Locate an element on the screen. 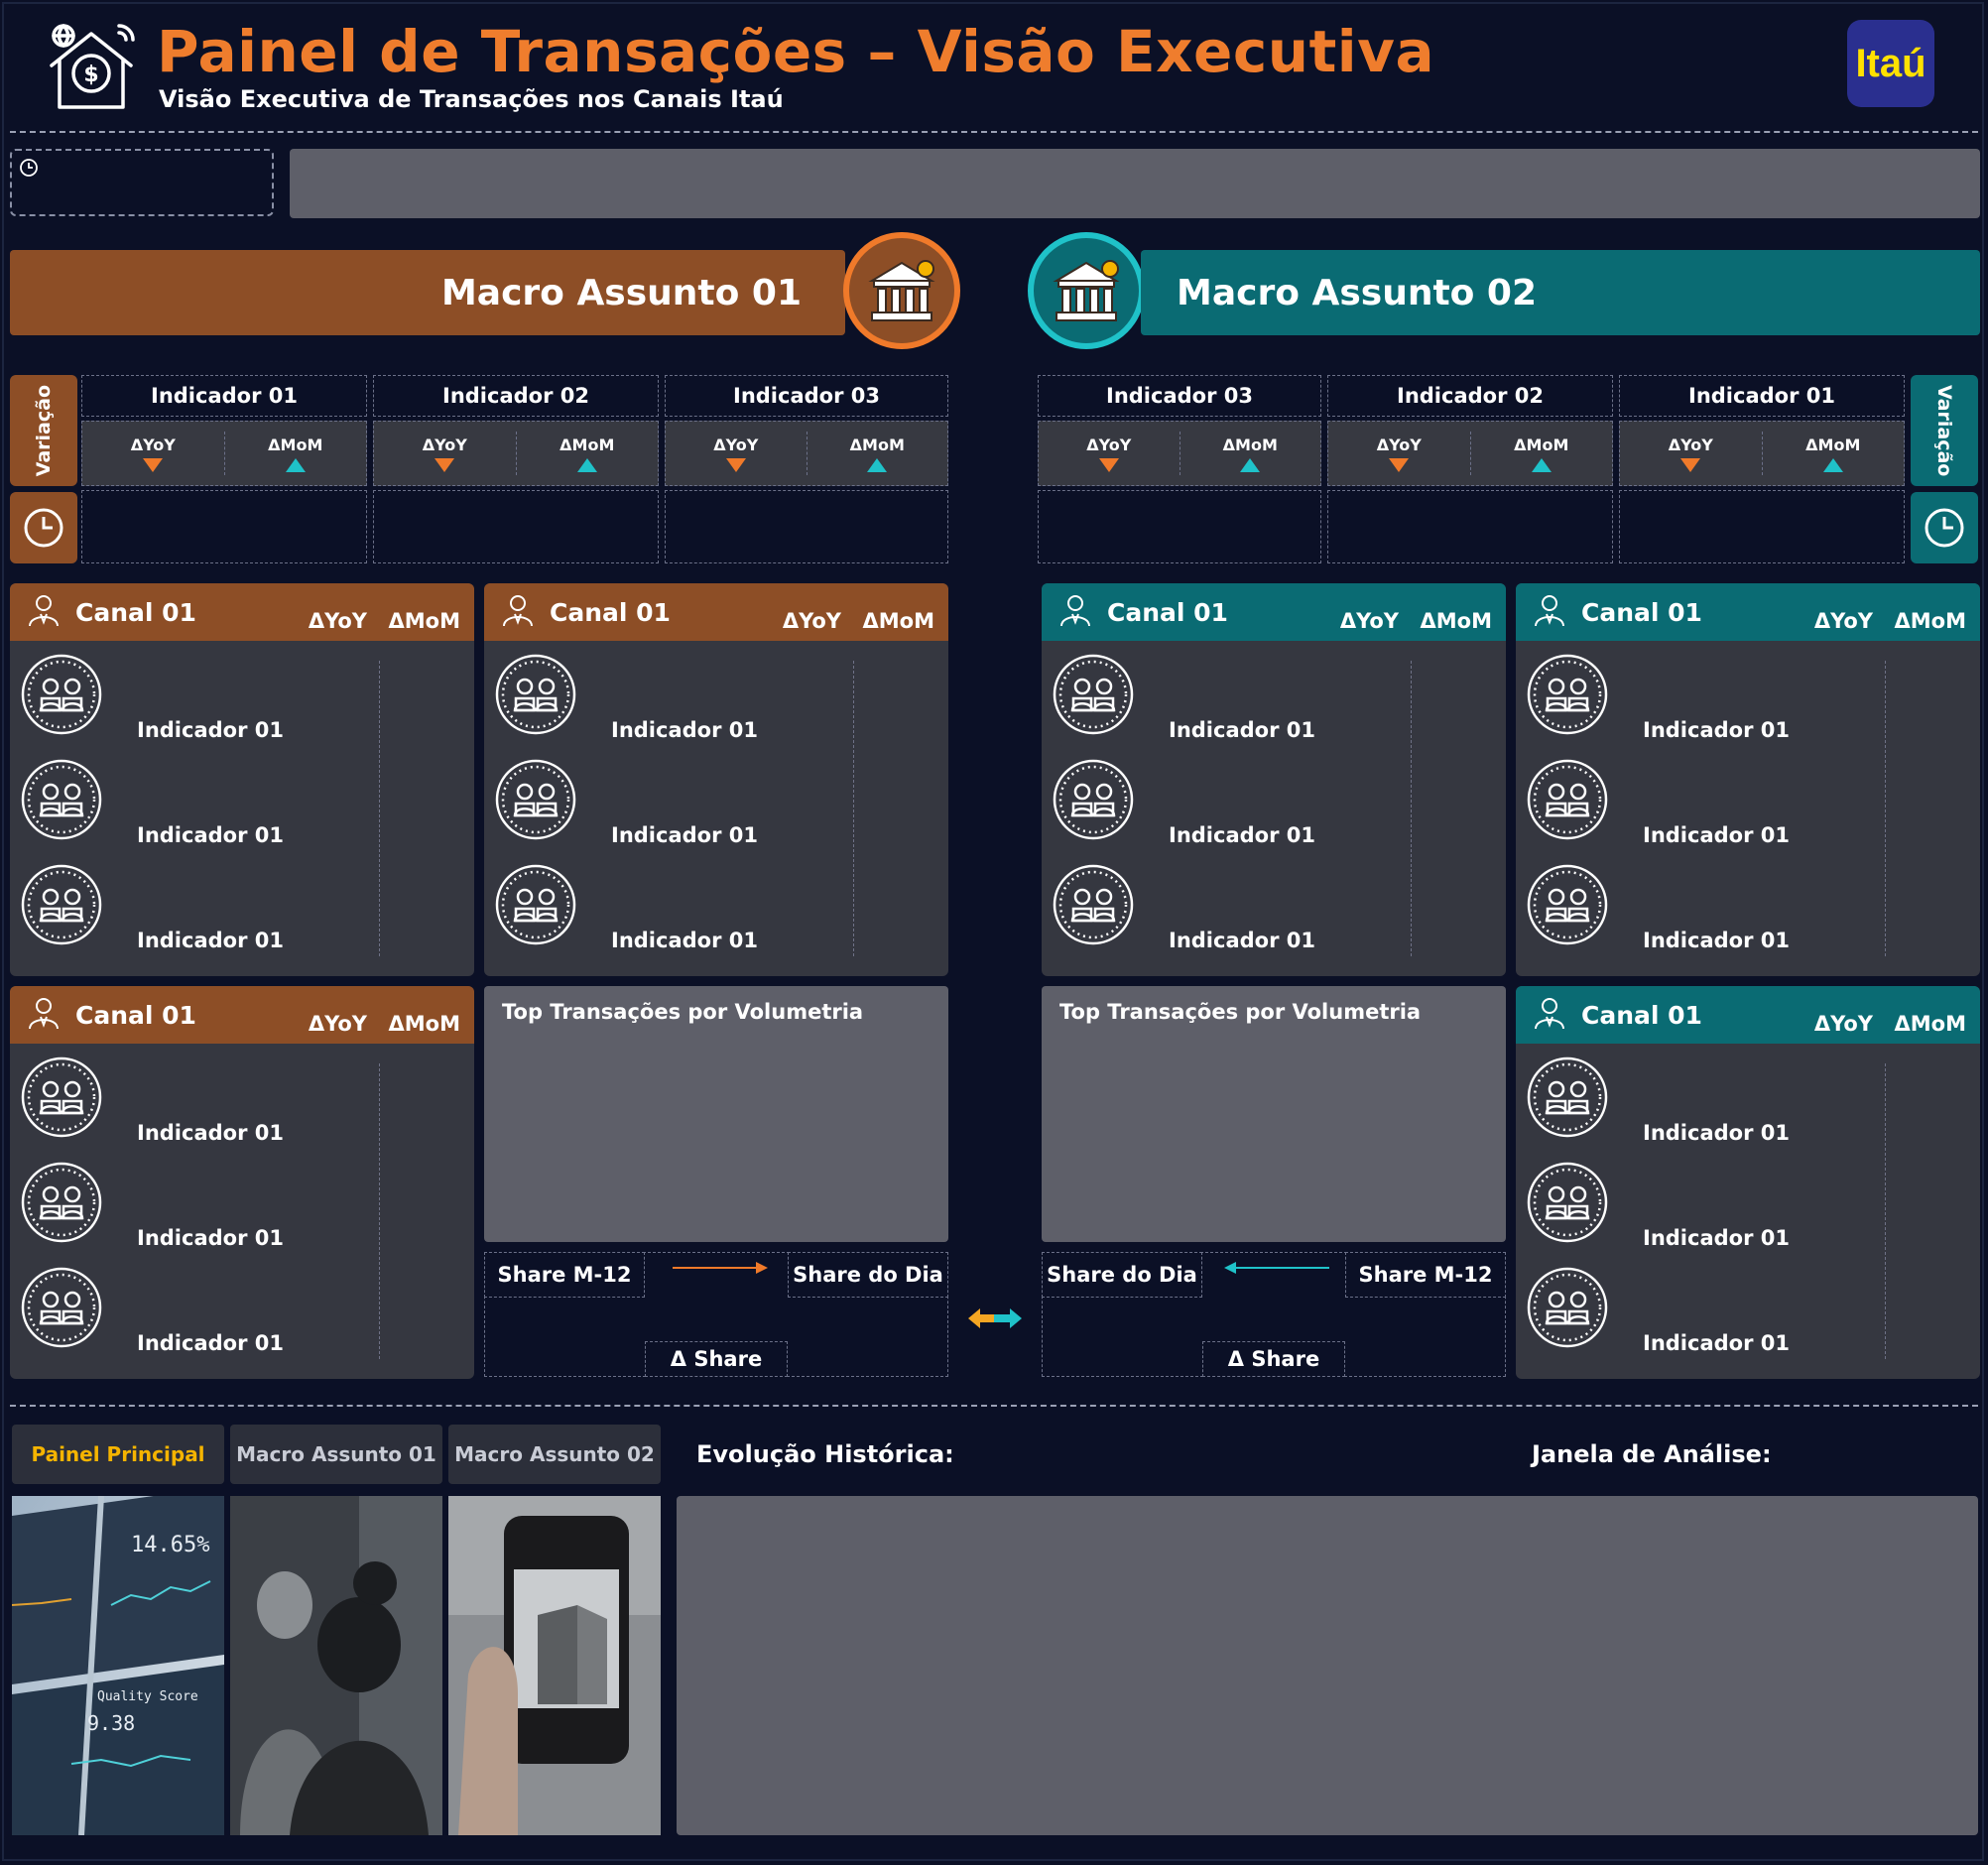 The width and height of the screenshot is (1988, 1865). historical-evolution-chart is located at coordinates (1327, 1665).